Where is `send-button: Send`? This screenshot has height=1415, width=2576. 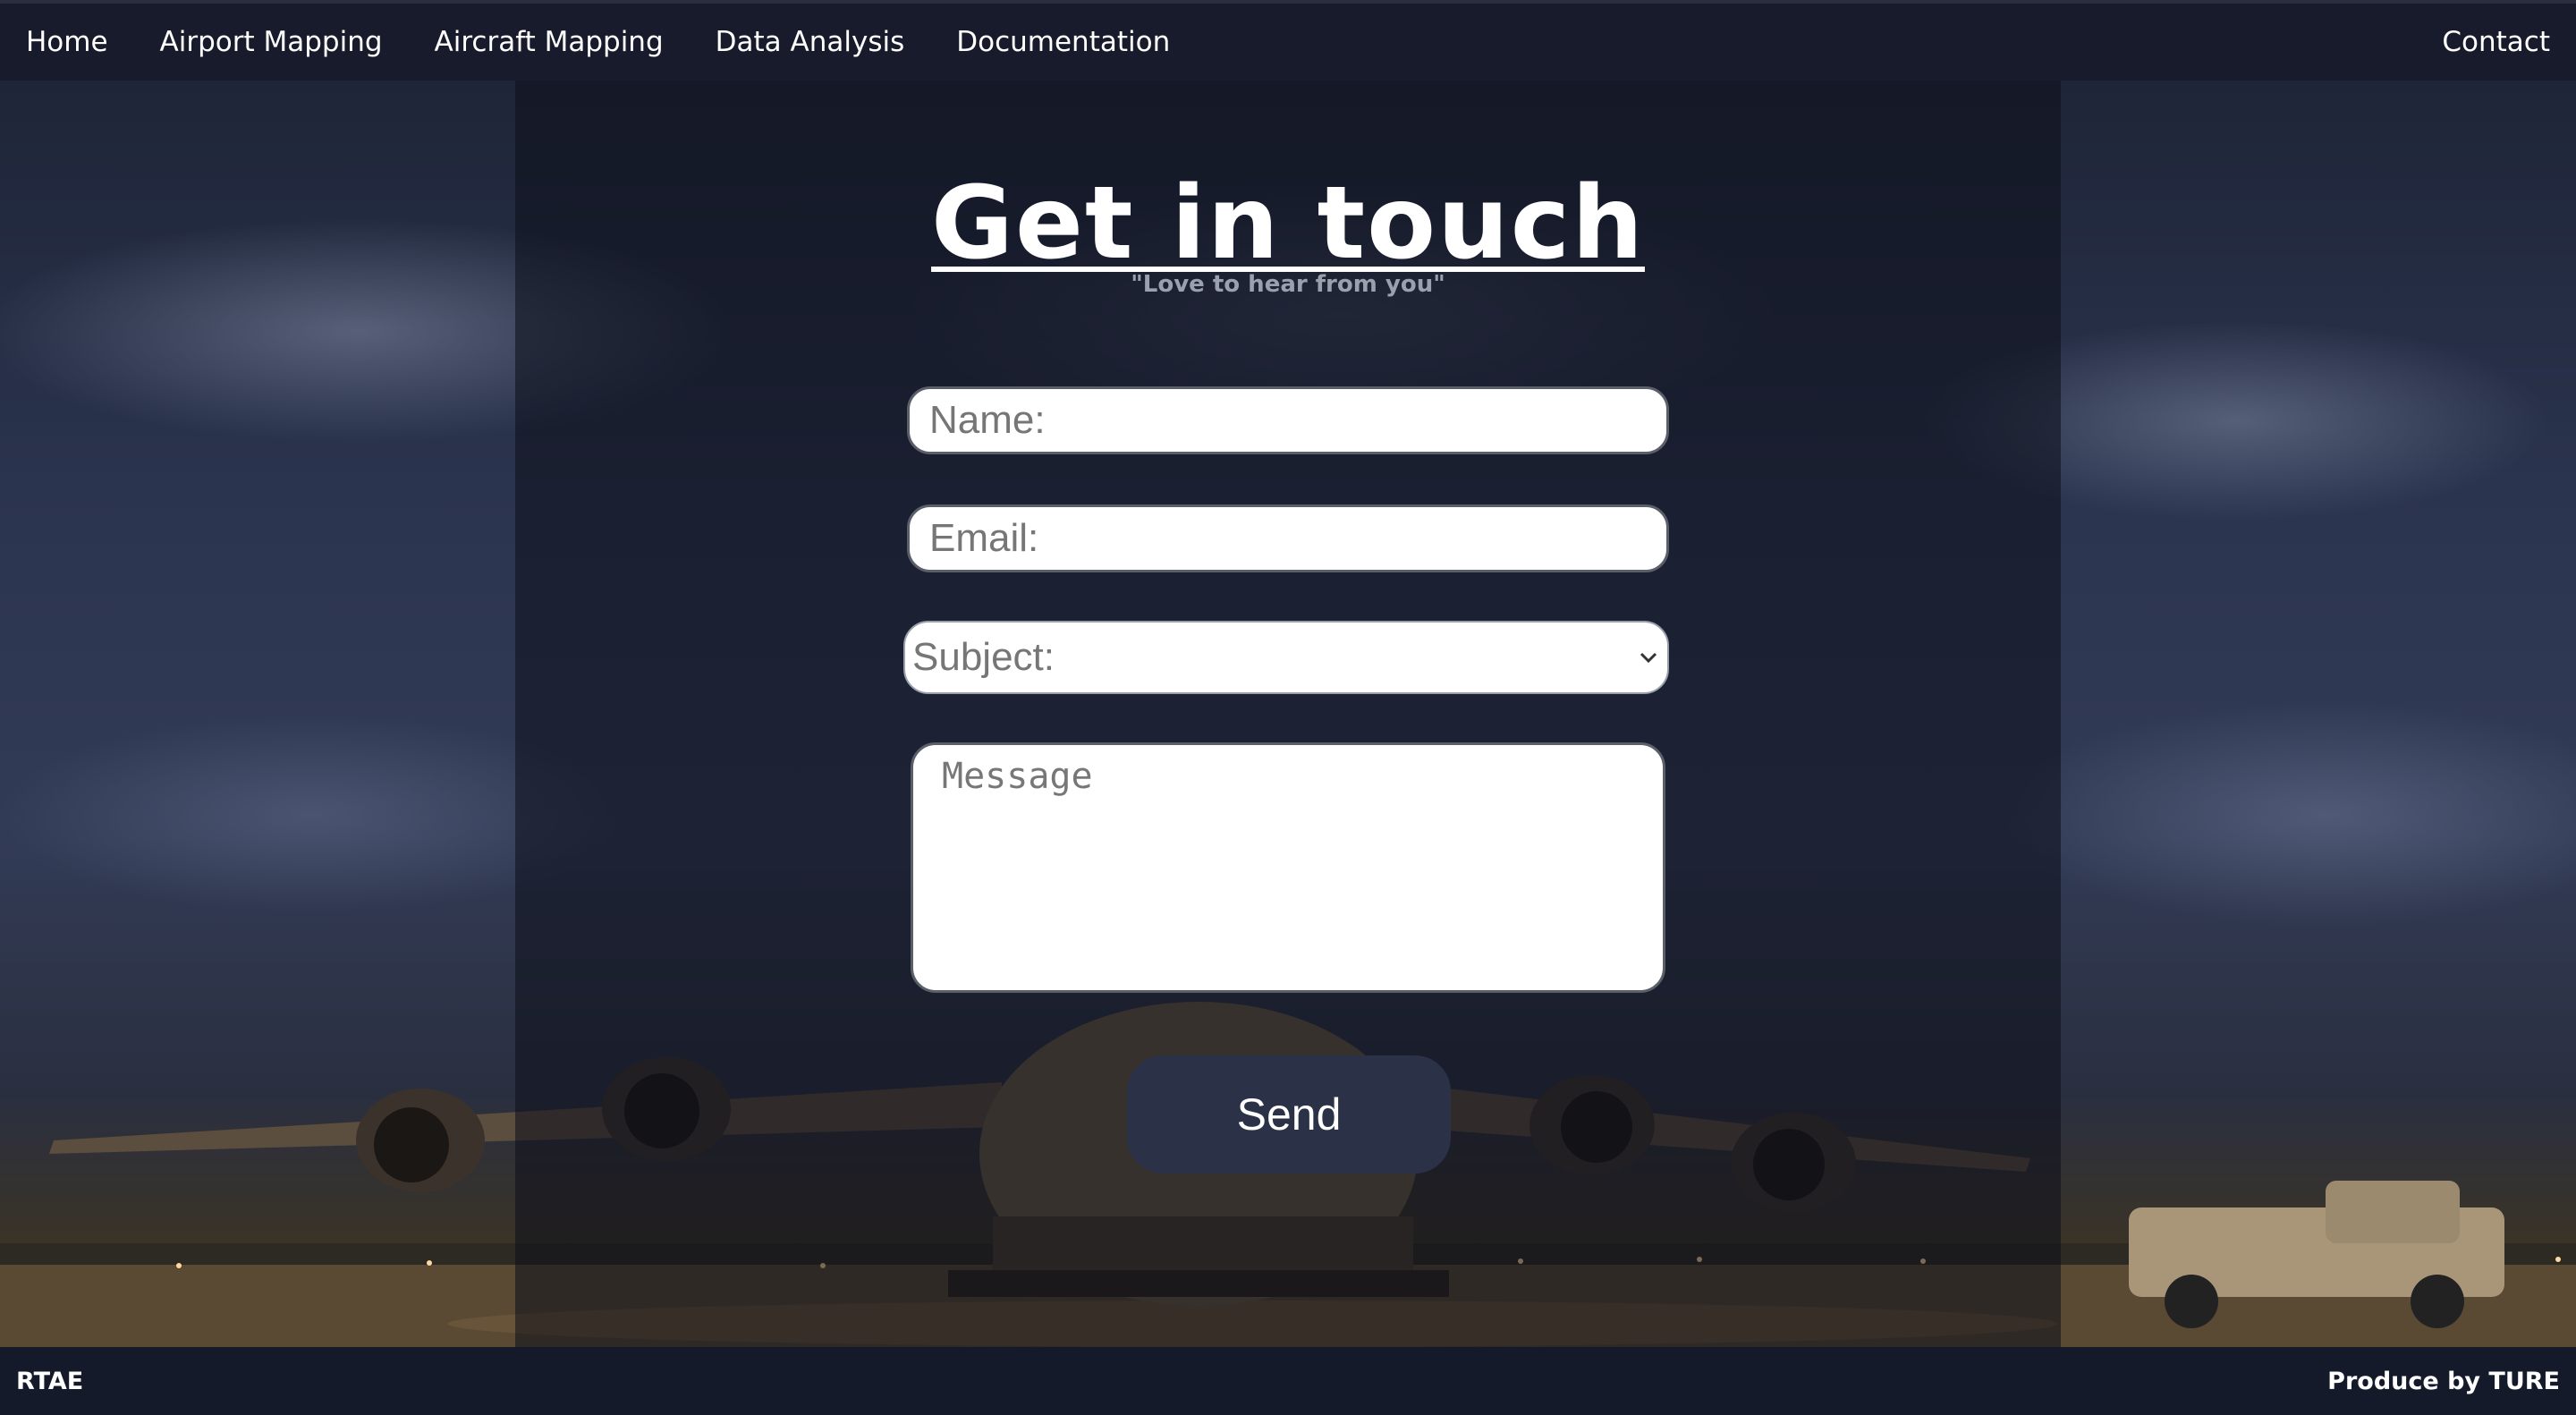 send-button: Send is located at coordinates (1289, 1115).